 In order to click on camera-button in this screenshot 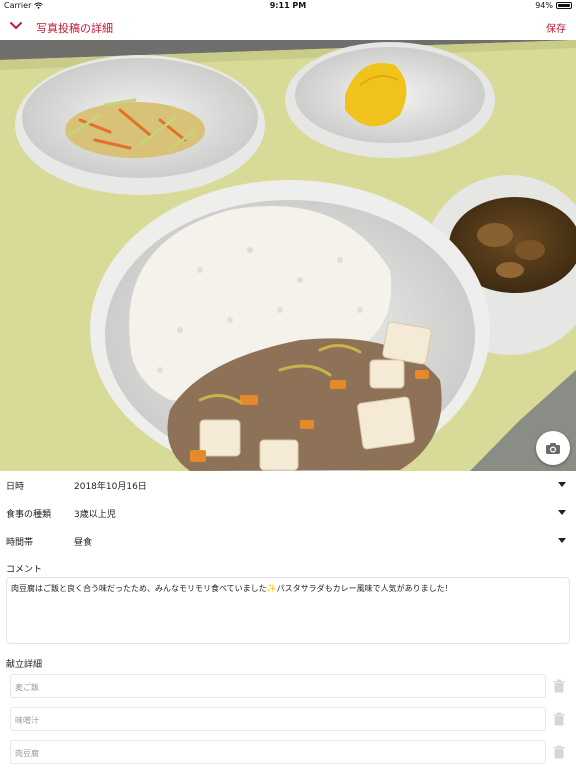, I will do `click(553, 448)`.